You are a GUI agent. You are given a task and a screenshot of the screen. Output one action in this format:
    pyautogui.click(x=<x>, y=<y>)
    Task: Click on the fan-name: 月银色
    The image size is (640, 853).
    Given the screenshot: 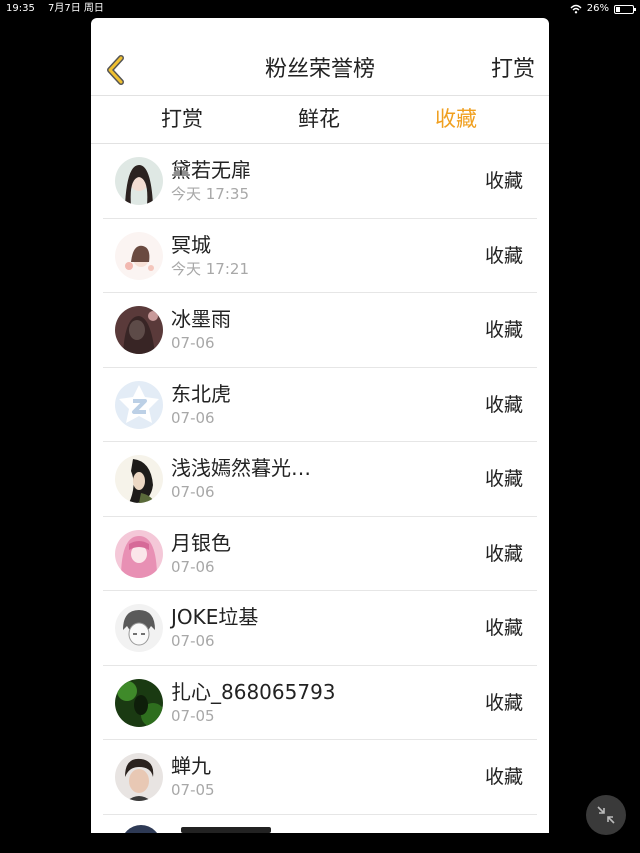 What is the action you would take?
    pyautogui.click(x=201, y=542)
    